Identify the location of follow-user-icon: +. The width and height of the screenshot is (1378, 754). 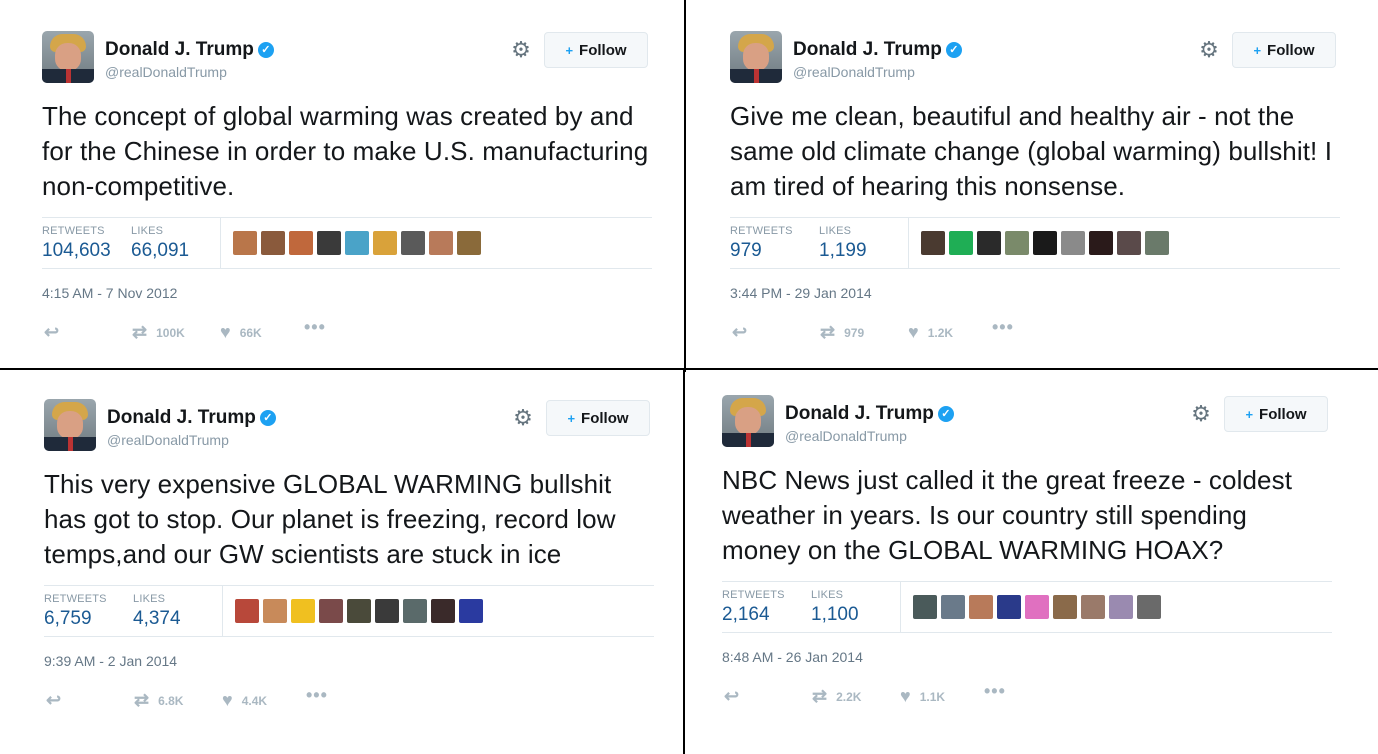
(1257, 50).